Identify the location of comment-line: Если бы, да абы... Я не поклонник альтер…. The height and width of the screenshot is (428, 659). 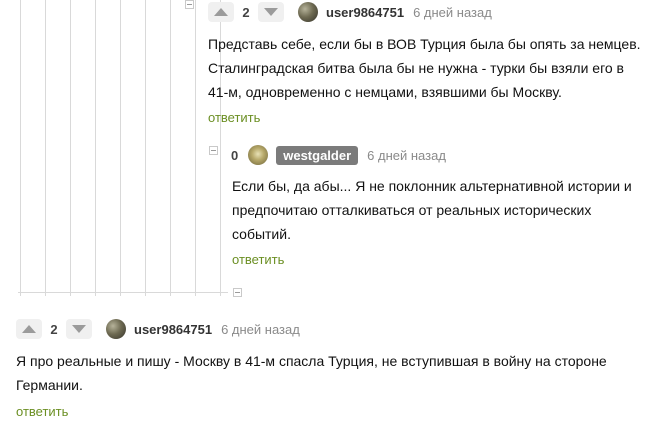
(432, 186).